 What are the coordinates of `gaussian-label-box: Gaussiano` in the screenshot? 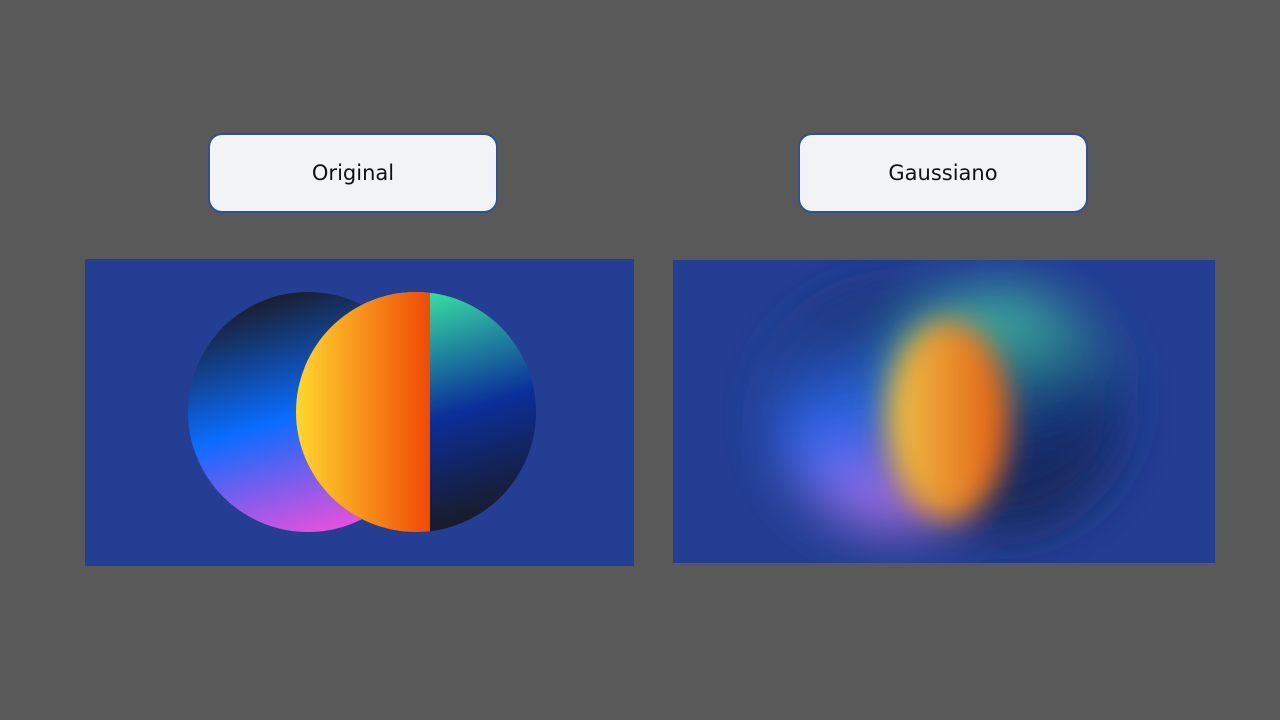 It's located at (943, 173).